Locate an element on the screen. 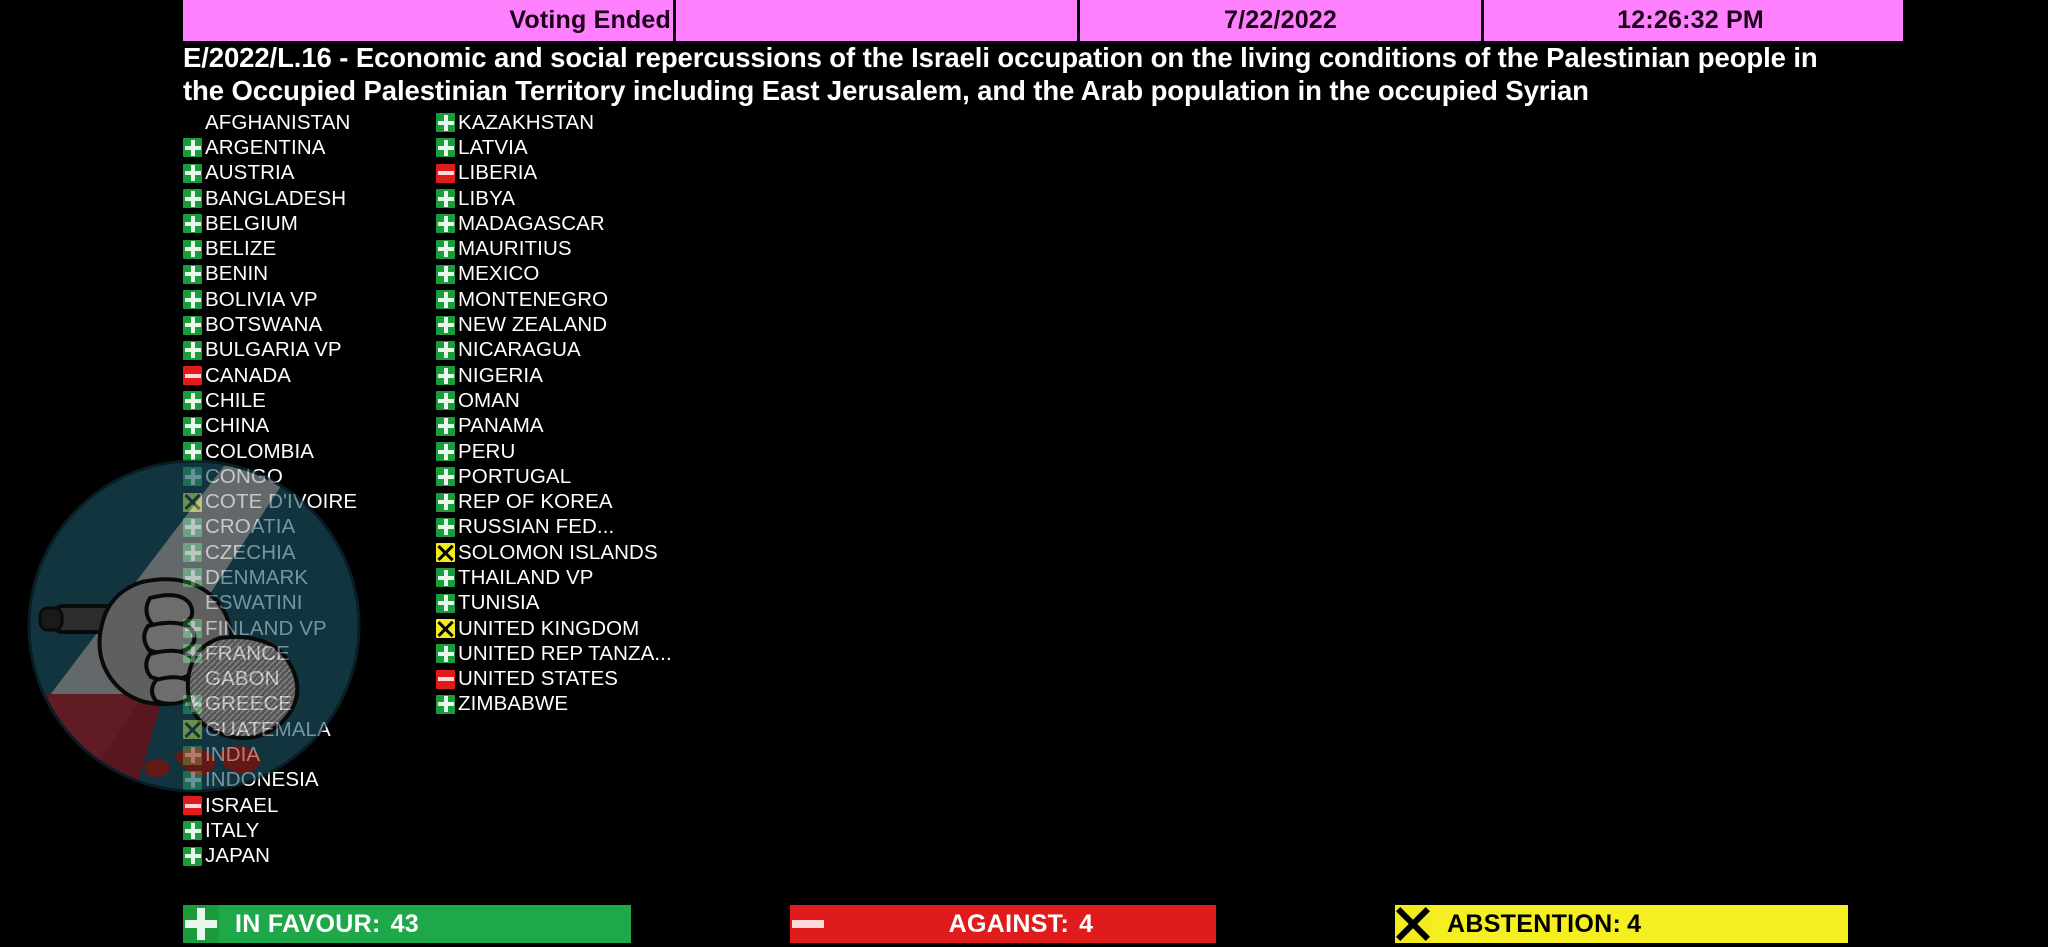 The image size is (2048, 947). vote-tally-footer: IN FAVOUR: 43 AGAINST: 4 ABSTENTION: 4 is located at coordinates (1024, 926).